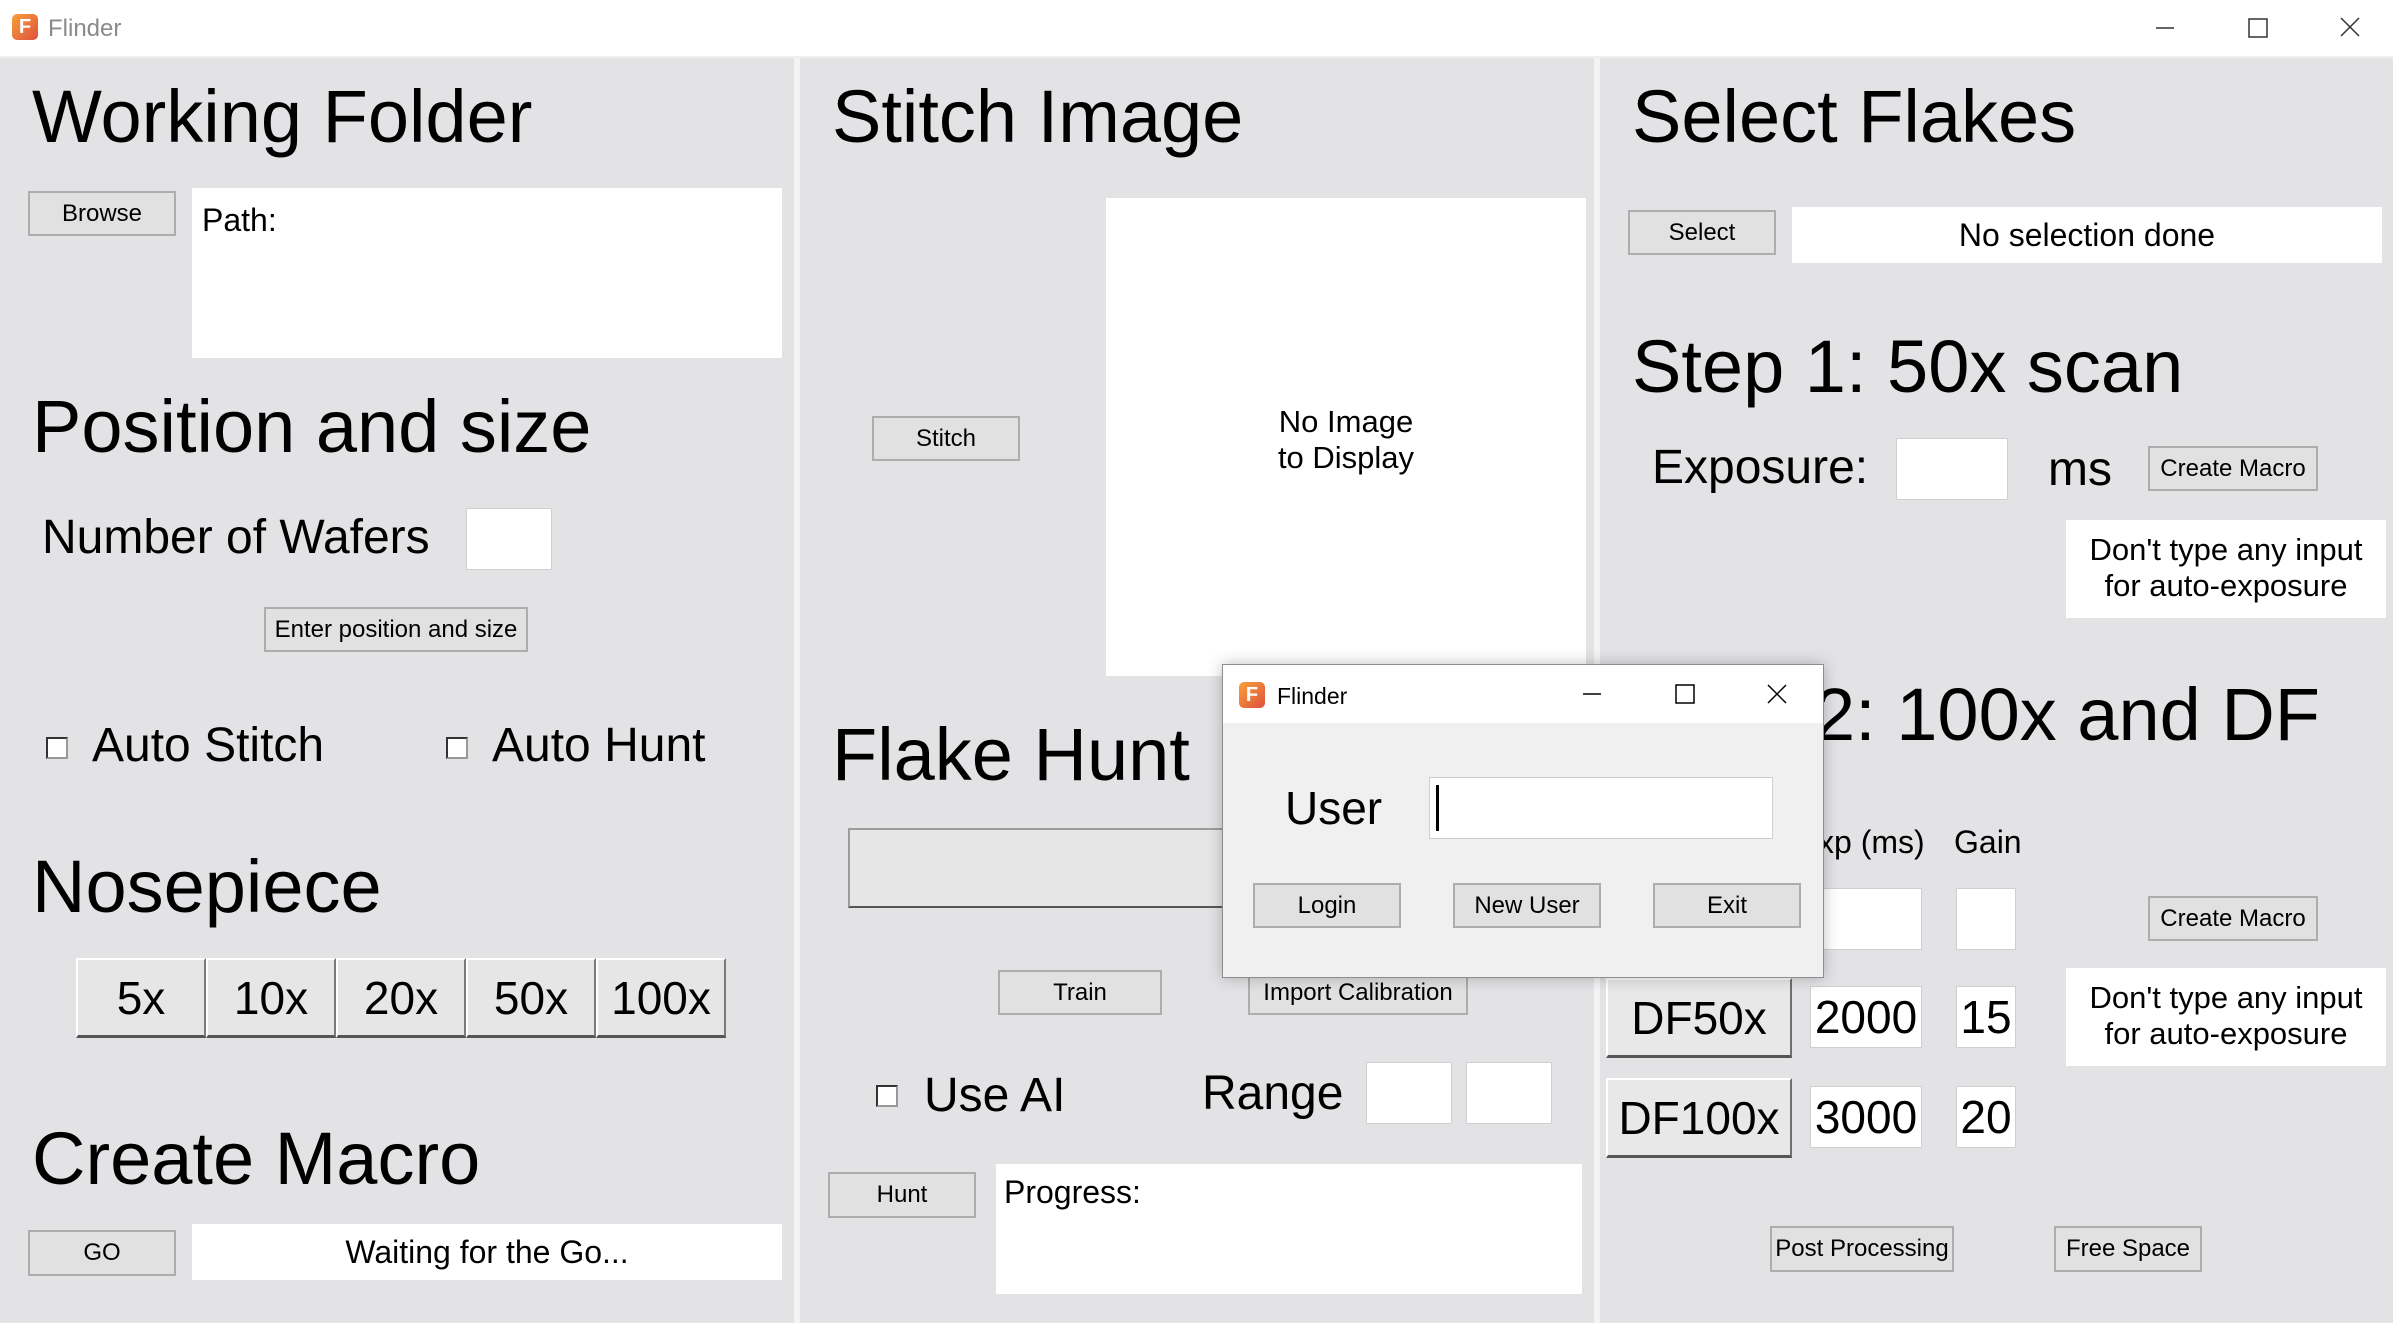 The height and width of the screenshot is (1323, 2393). Describe the element at coordinates (1866, 919) in the screenshot. I see `step2-exposure-input` at that location.